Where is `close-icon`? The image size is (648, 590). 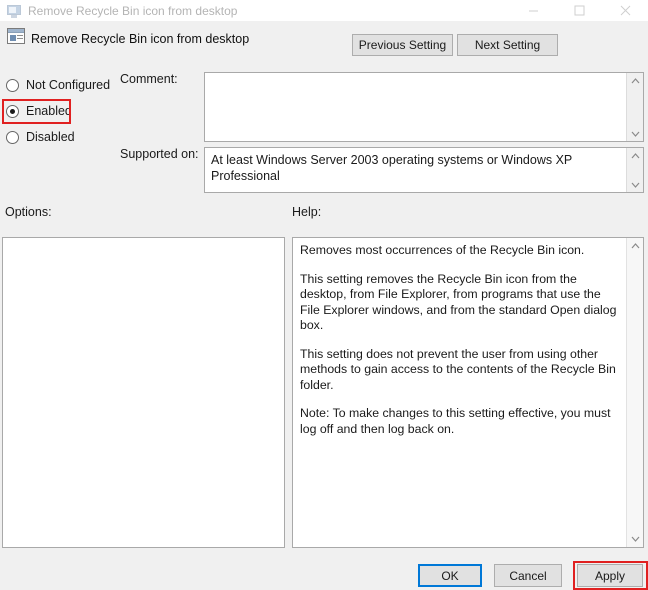 close-icon is located at coordinates (625, 10).